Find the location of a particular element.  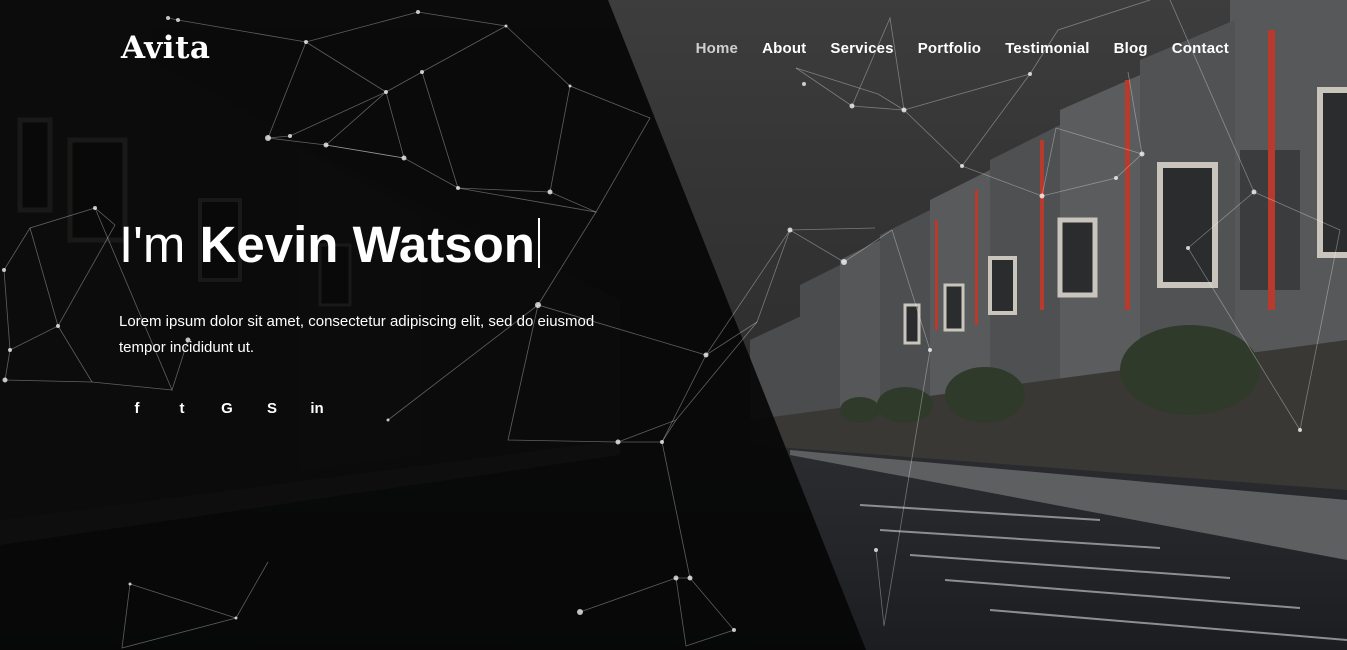

nav-item-portfolio: Portfolio is located at coordinates (949, 48).